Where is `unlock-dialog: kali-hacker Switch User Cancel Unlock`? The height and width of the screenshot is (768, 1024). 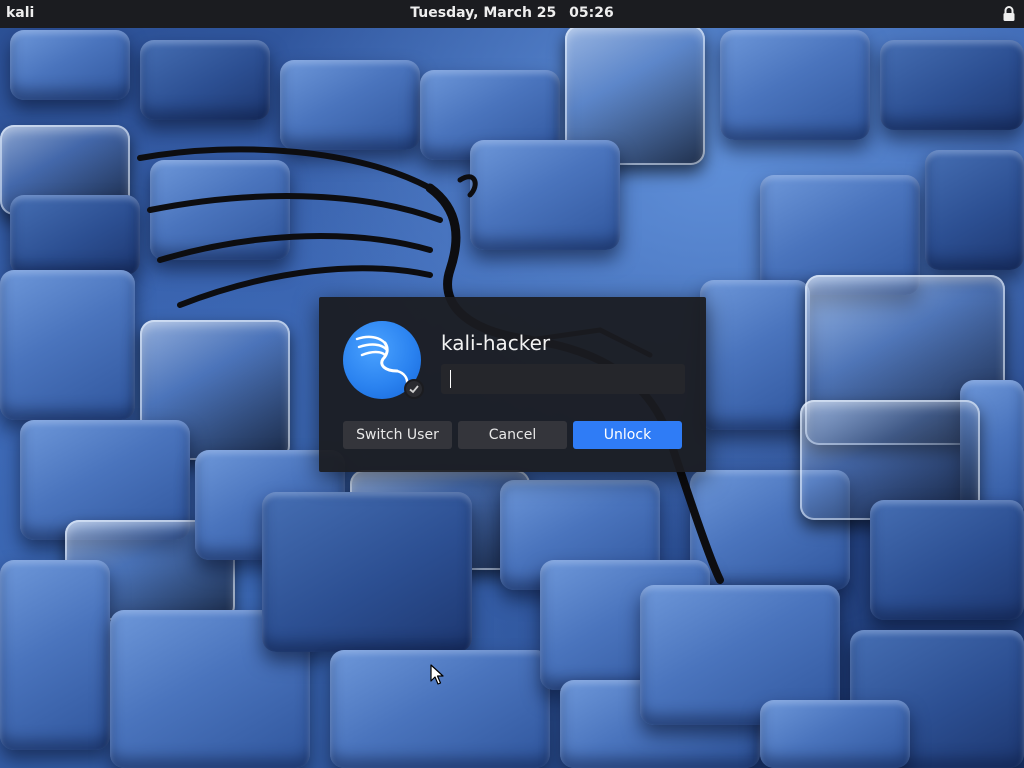
unlock-dialog: kali-hacker Switch User Cancel Unlock is located at coordinates (512, 384).